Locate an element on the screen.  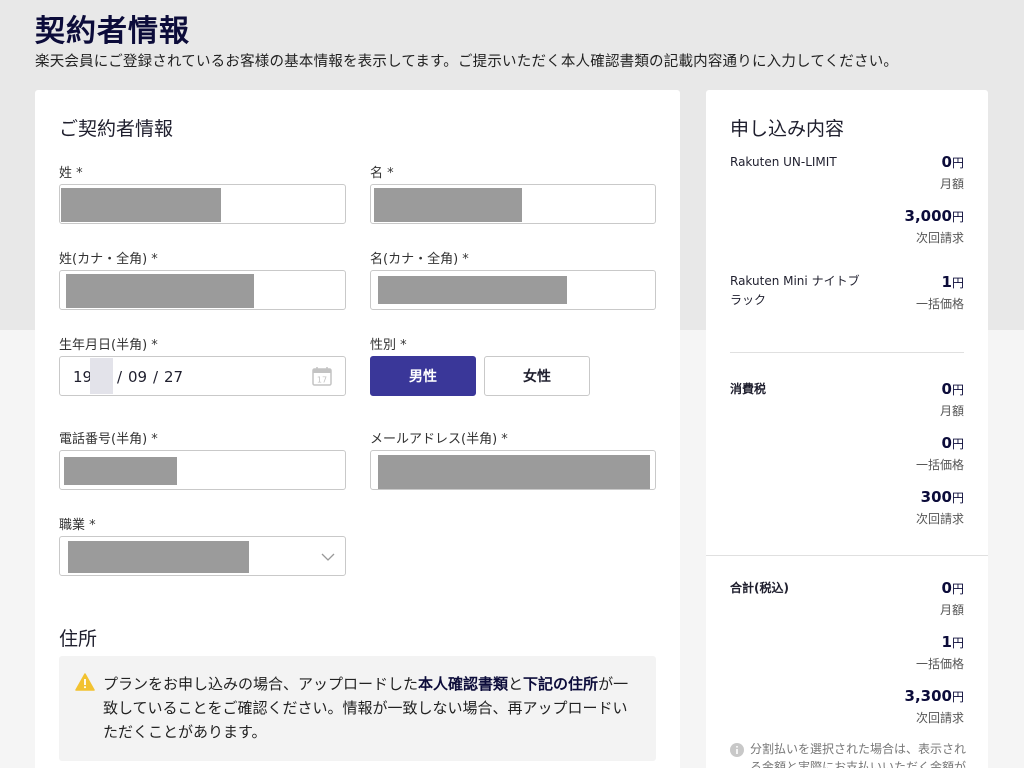
notice-text: と is located at coordinates (516, 684).